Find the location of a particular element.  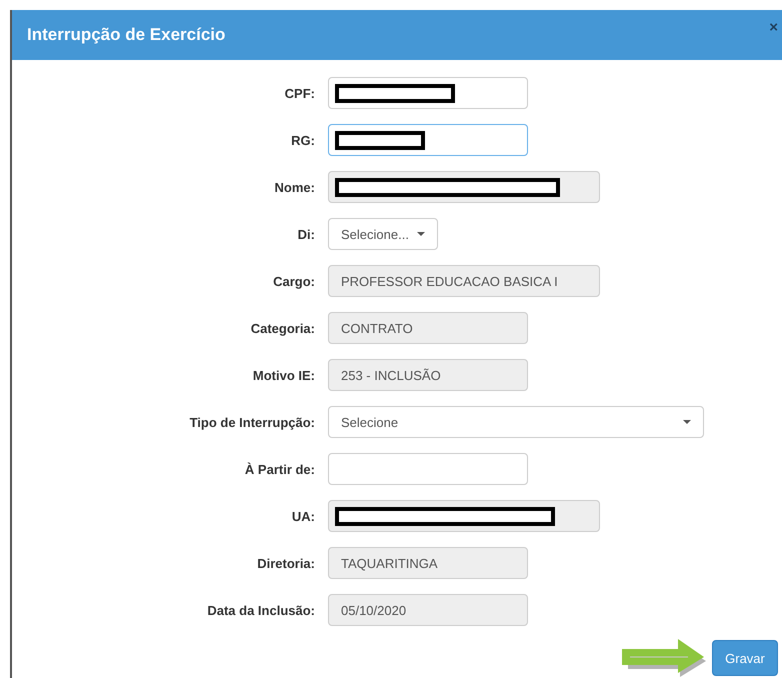

field-label: À Partir de: is located at coordinates (279, 469).